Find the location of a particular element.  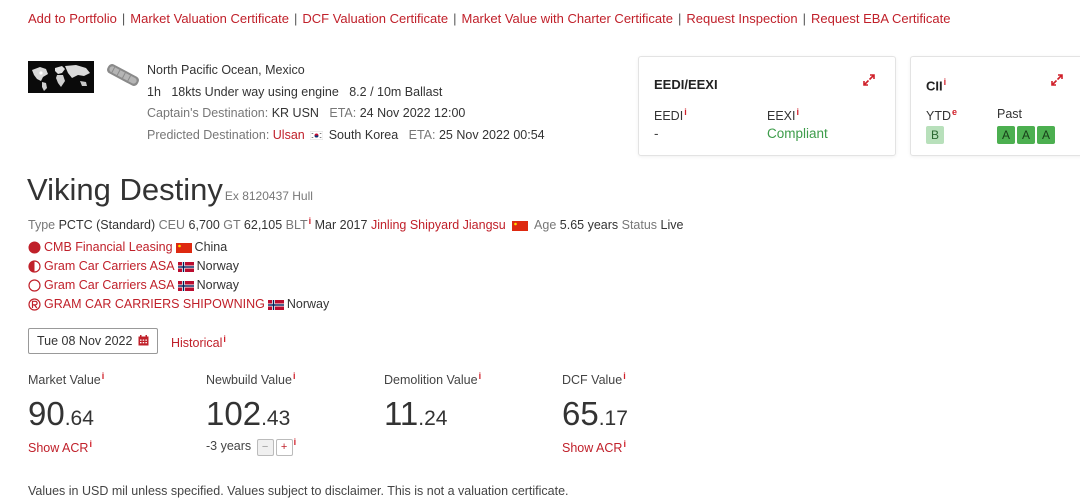

cii-ytd-grade: B is located at coordinates (935, 135).